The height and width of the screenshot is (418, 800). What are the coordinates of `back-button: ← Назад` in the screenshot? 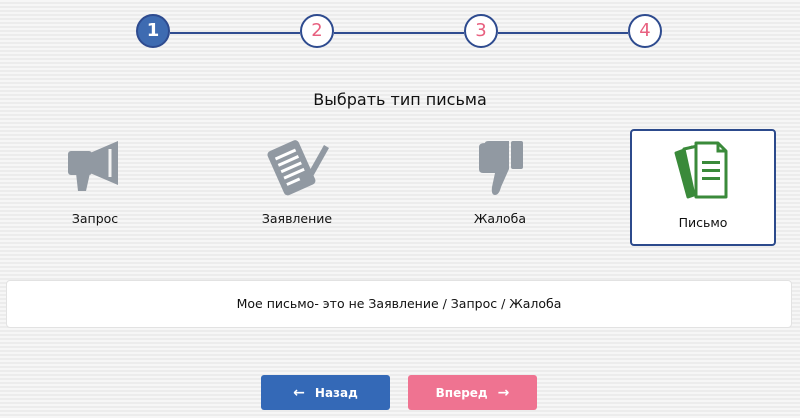 It's located at (325, 392).